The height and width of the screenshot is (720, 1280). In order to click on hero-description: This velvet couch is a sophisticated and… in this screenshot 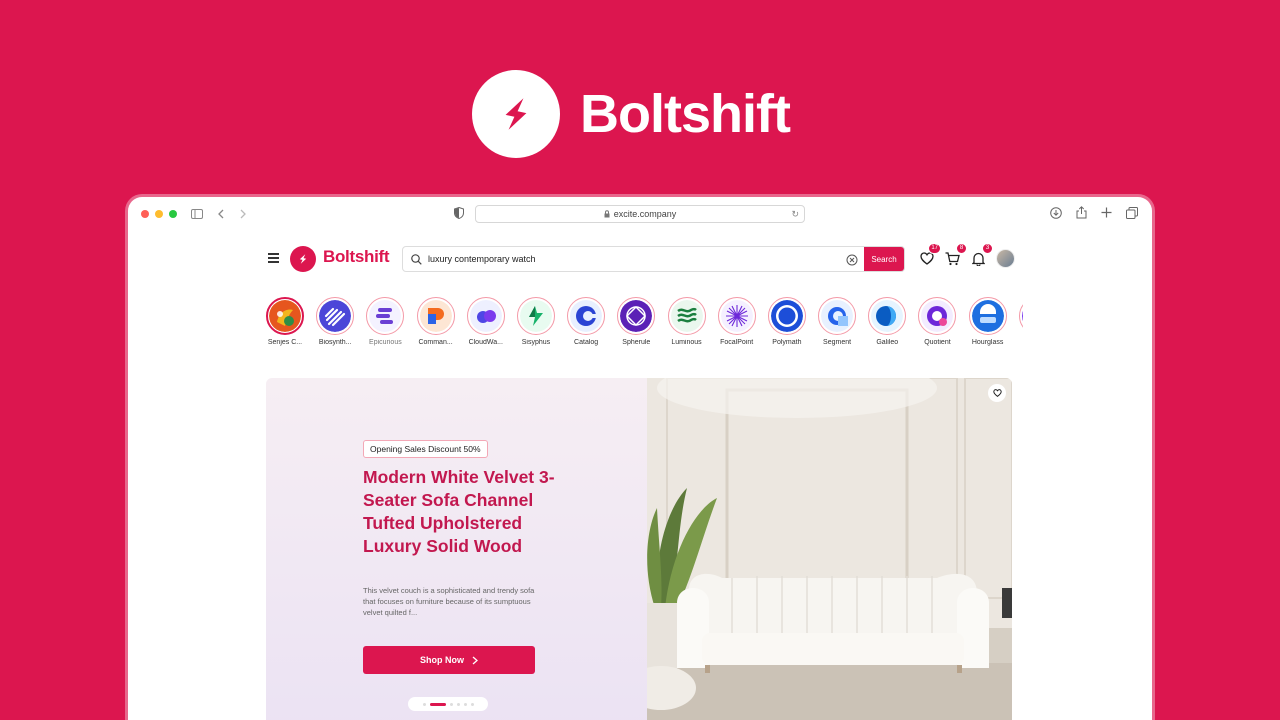, I will do `click(449, 601)`.